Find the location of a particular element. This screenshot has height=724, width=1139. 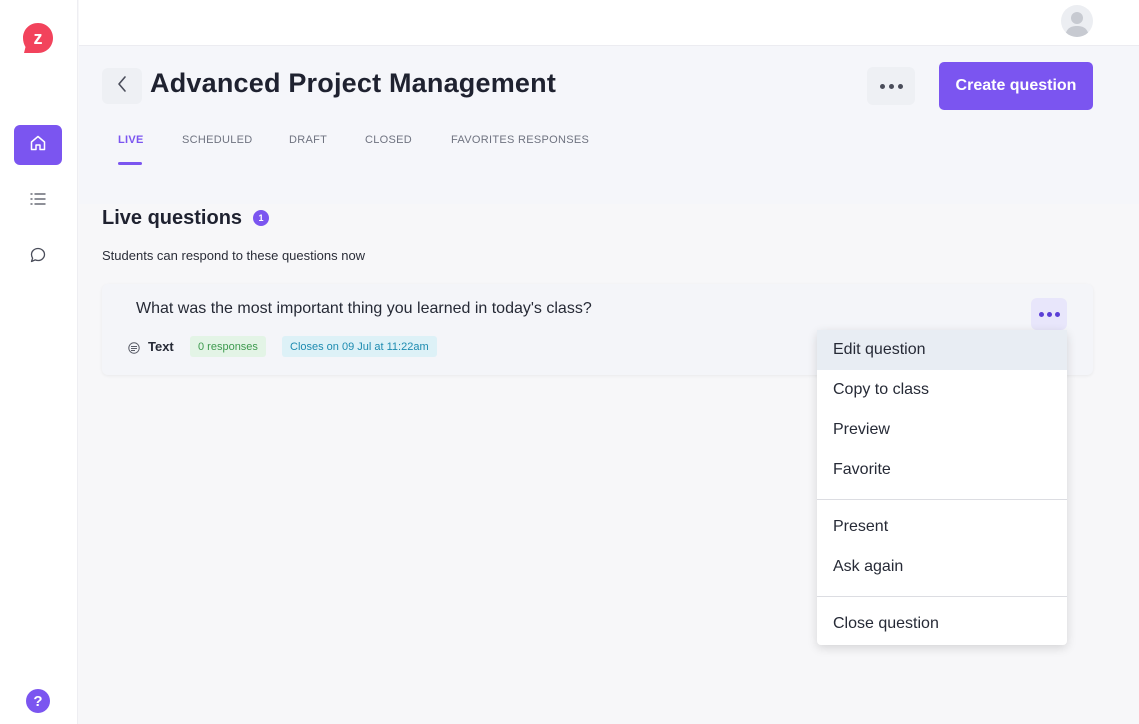

active-tab-indicator is located at coordinates (130, 163).